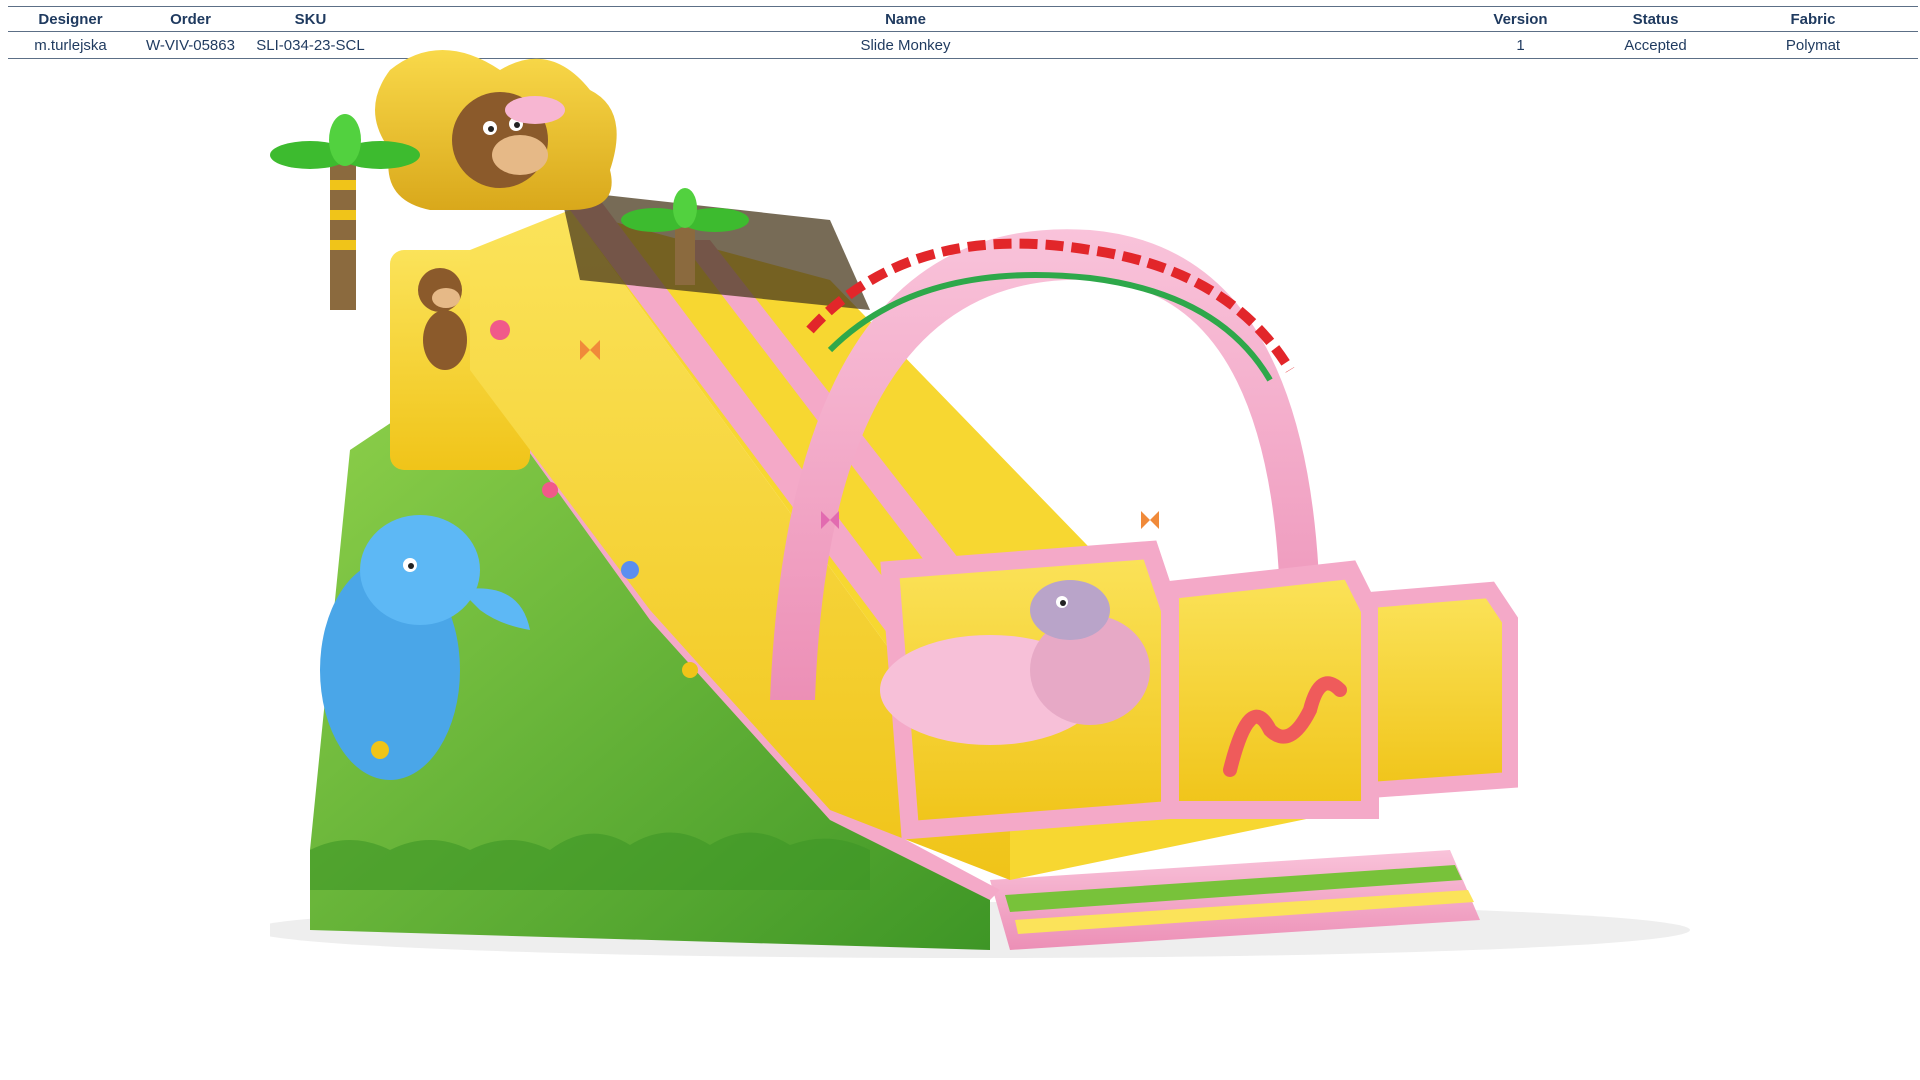 This screenshot has height=1080, width=1920. What do you see at coordinates (500, 330) in the screenshot?
I see `flower-decoration` at bounding box center [500, 330].